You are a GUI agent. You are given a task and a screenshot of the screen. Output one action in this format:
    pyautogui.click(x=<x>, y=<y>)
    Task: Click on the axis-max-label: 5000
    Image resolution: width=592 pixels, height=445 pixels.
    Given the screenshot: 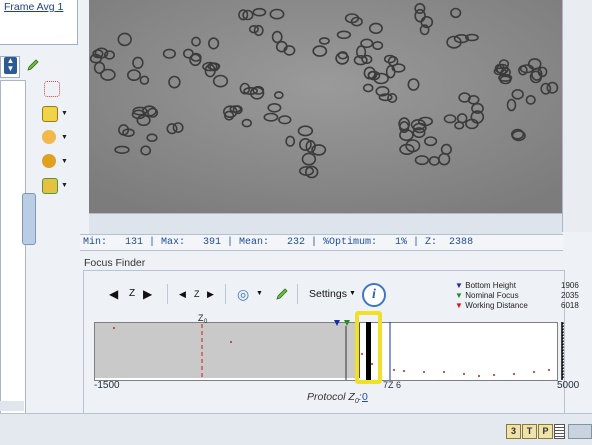 What is the action you would take?
    pyautogui.click(x=568, y=385)
    